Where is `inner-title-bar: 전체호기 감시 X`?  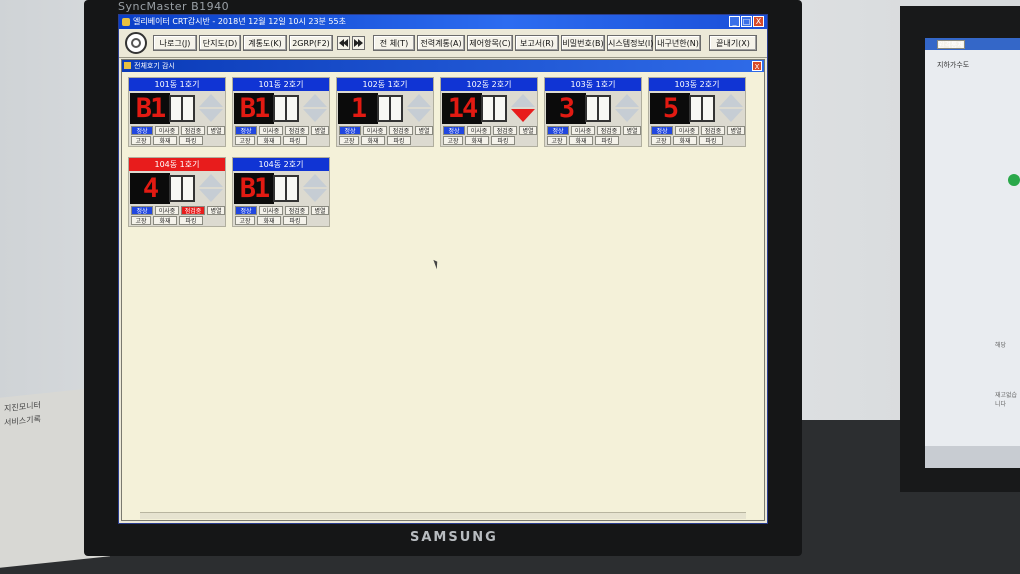 inner-title-bar: 전체호기 감시 X is located at coordinates (443, 66).